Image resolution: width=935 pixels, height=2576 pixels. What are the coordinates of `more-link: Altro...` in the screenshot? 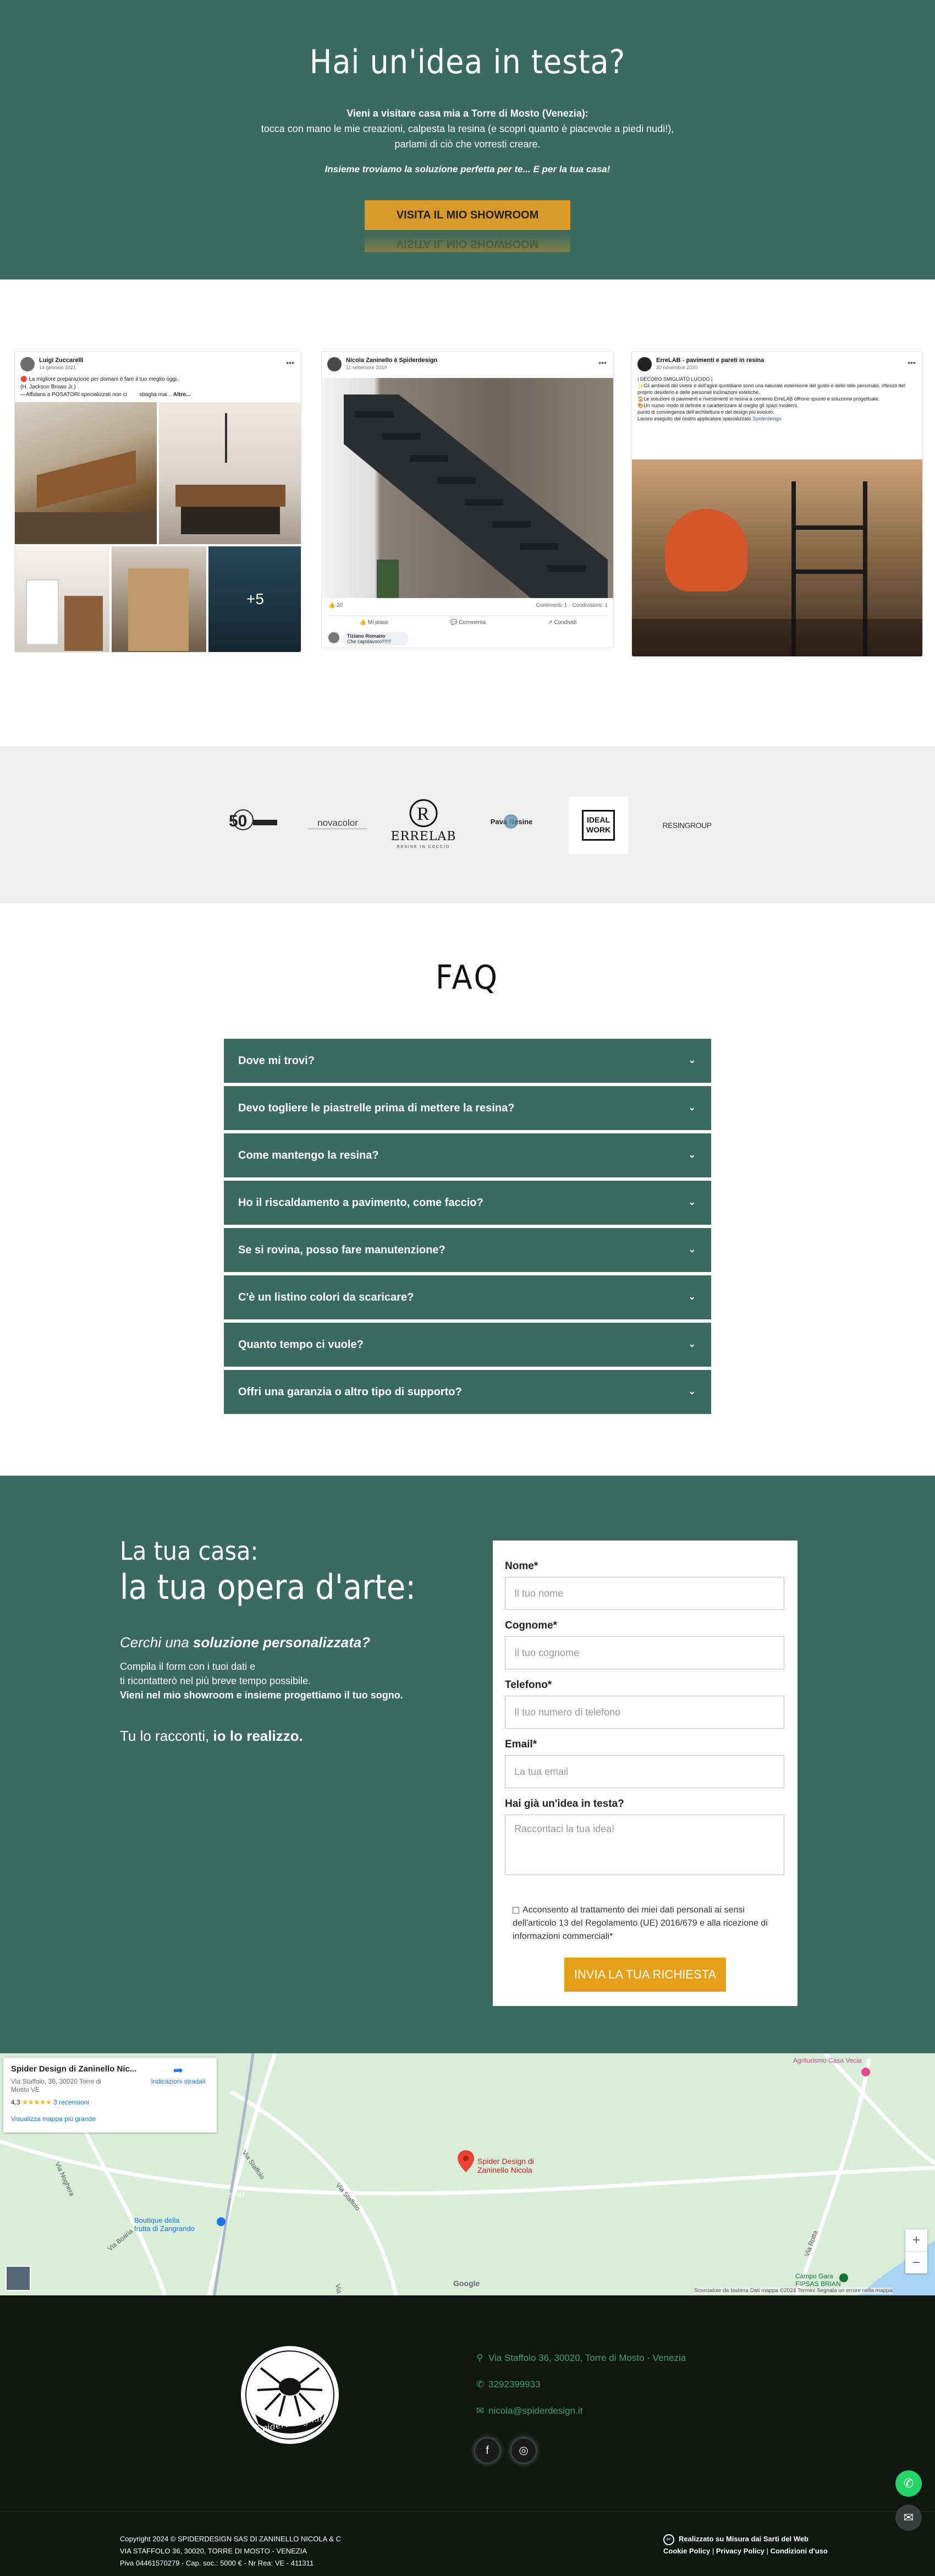 It's located at (182, 395).